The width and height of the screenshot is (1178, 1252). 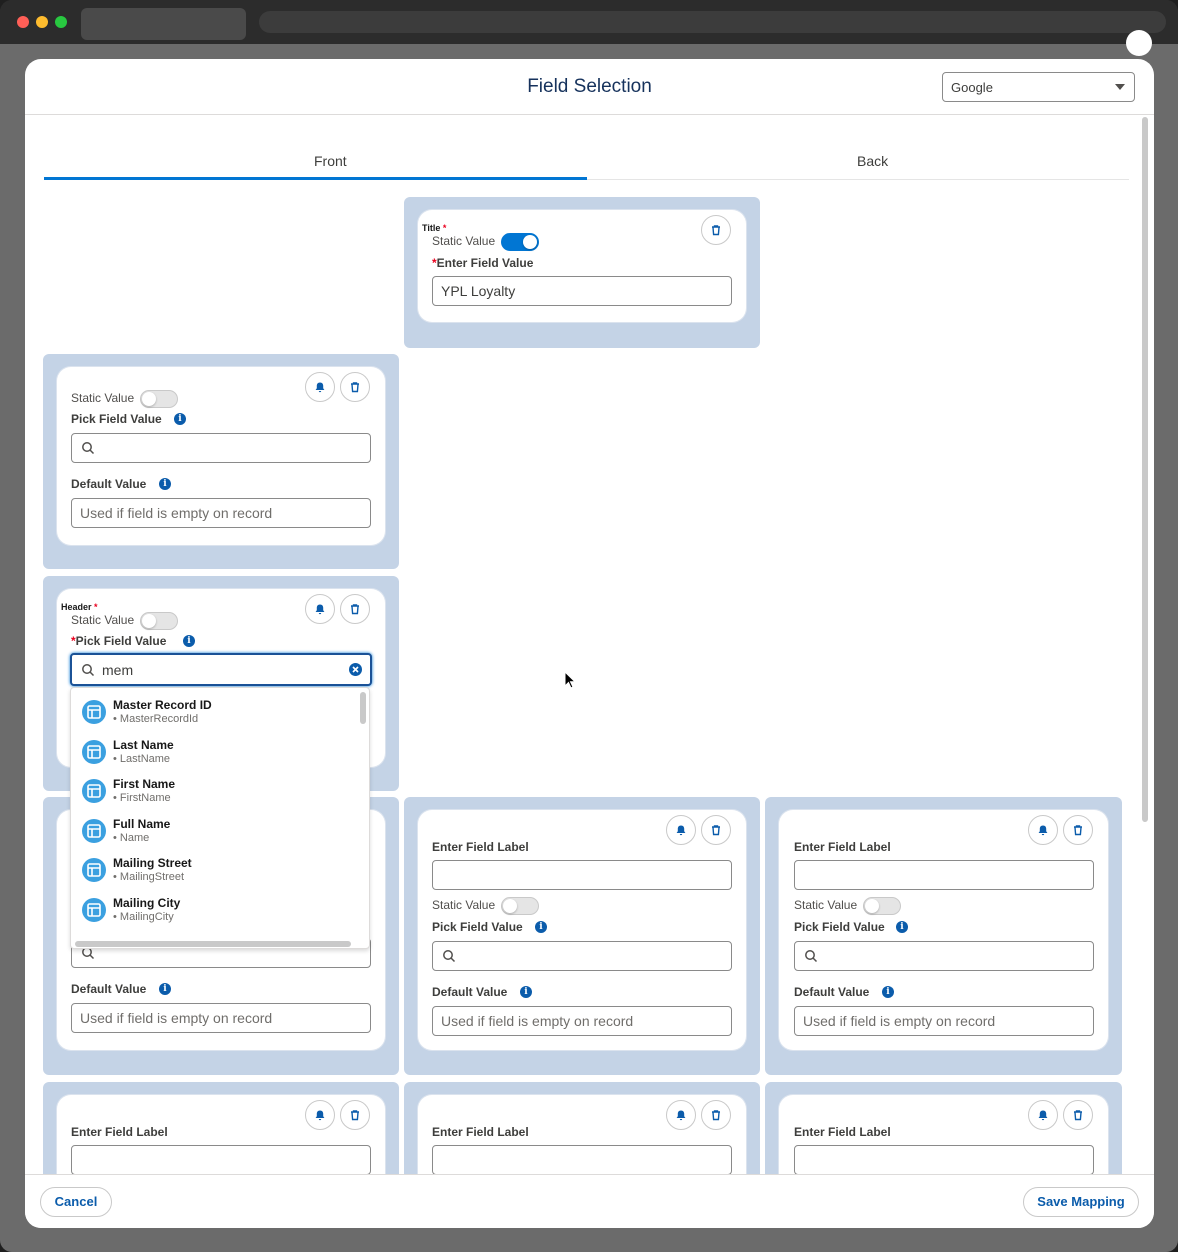 I want to click on list-item: First Name • FirstName, so click(x=215, y=793).